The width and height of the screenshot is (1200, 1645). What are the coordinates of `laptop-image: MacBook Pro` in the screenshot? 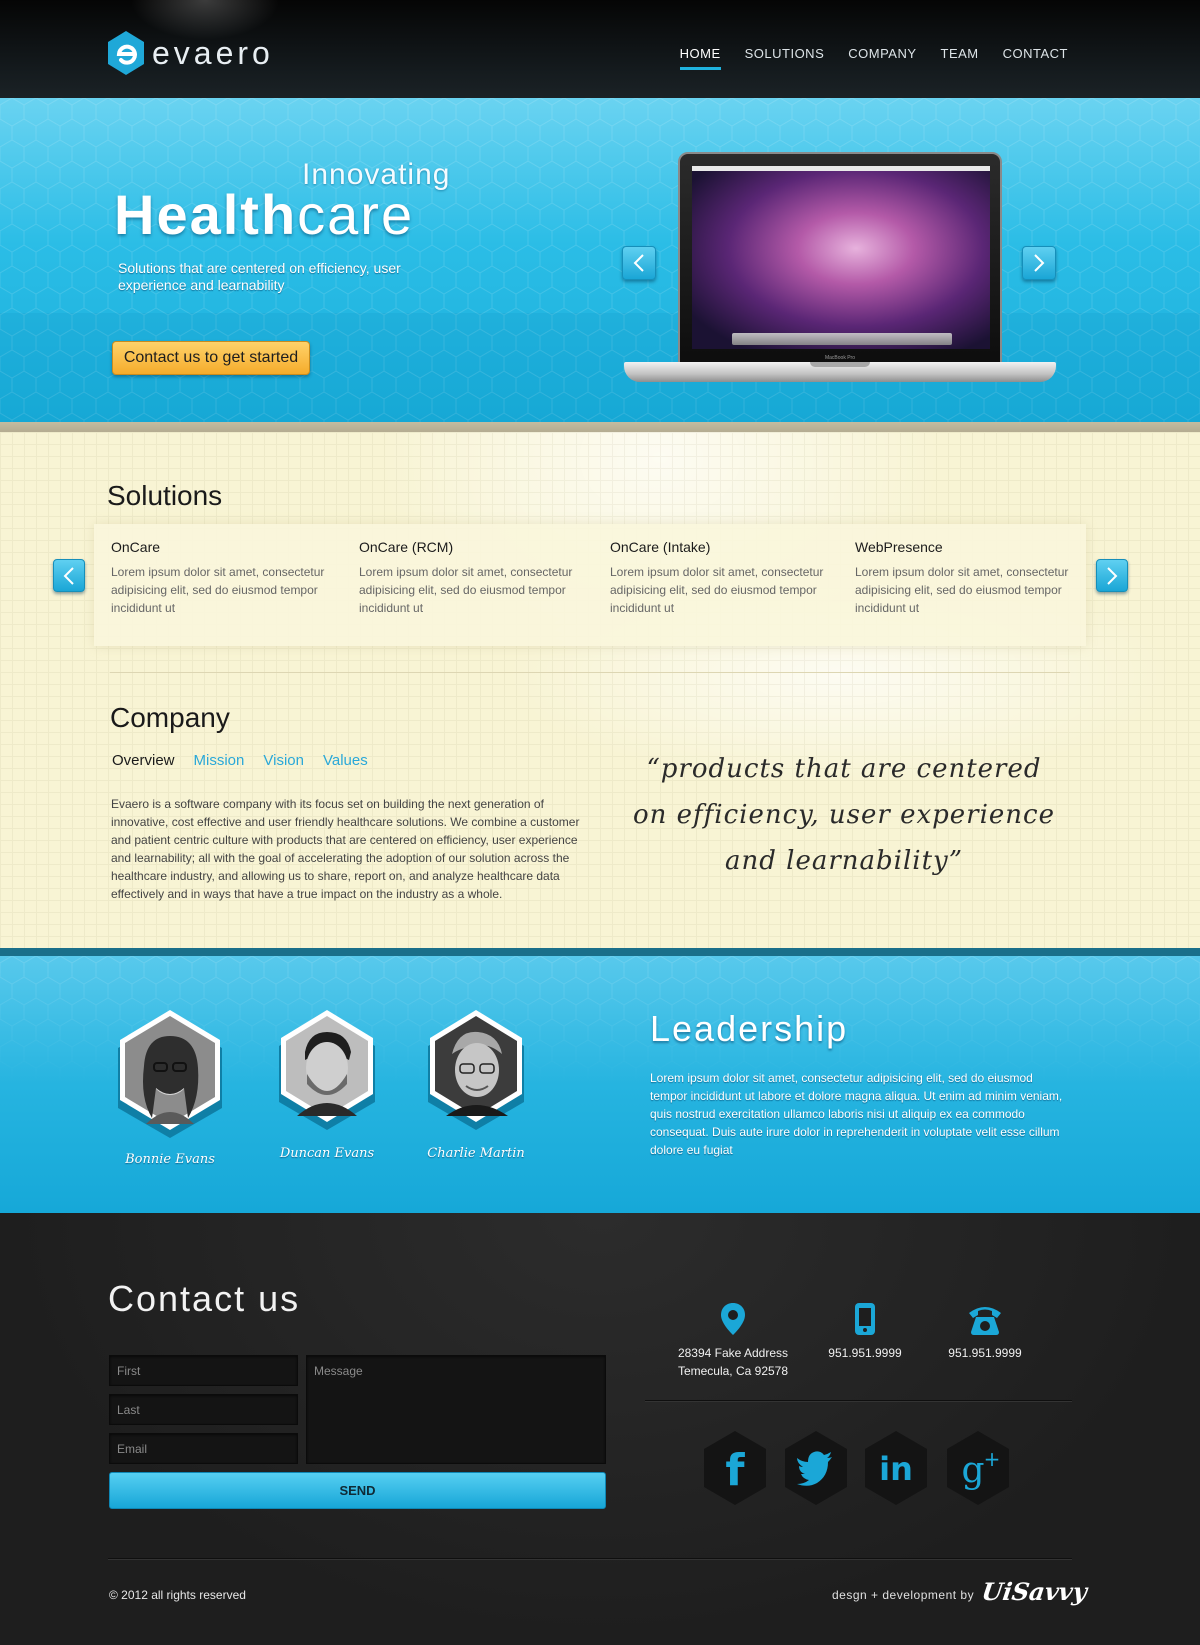 It's located at (840, 269).